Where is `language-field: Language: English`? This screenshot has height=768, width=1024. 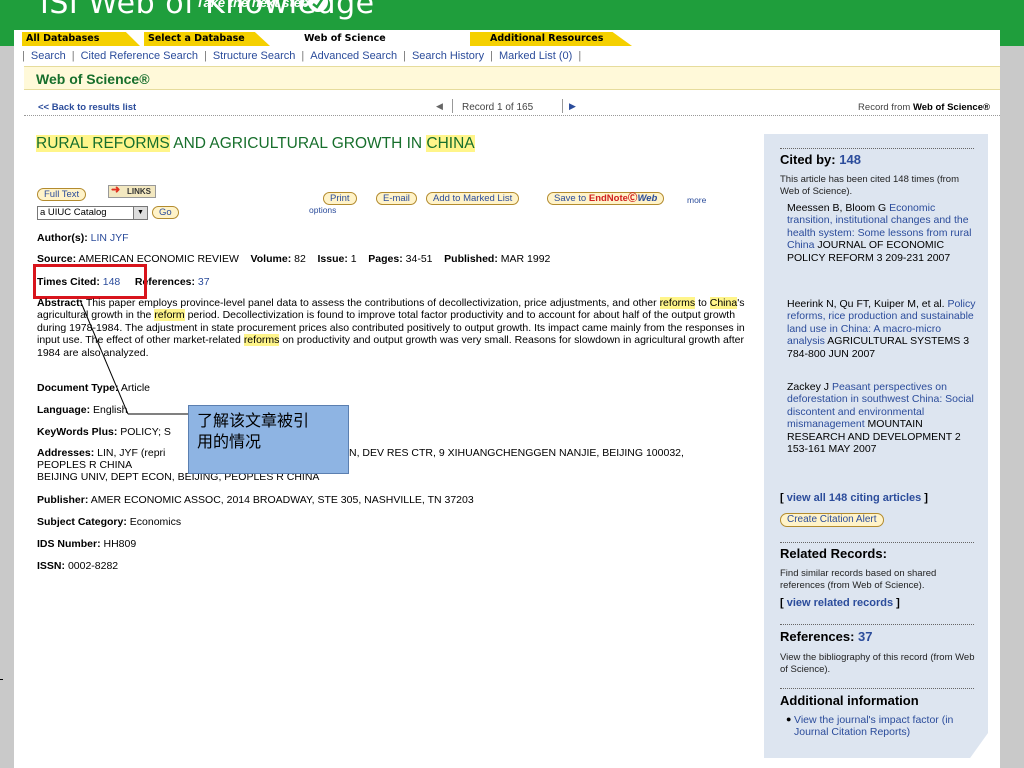
language-field: Language: English is located at coordinates (82, 410).